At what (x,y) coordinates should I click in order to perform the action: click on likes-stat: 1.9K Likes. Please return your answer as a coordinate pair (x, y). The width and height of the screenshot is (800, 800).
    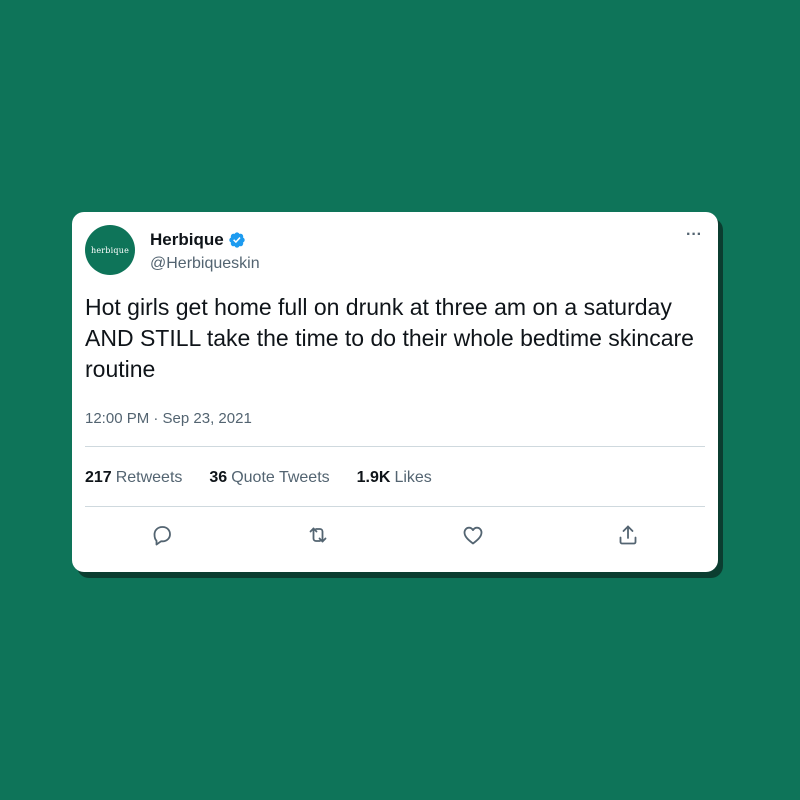
    Looking at the image, I should click on (394, 478).